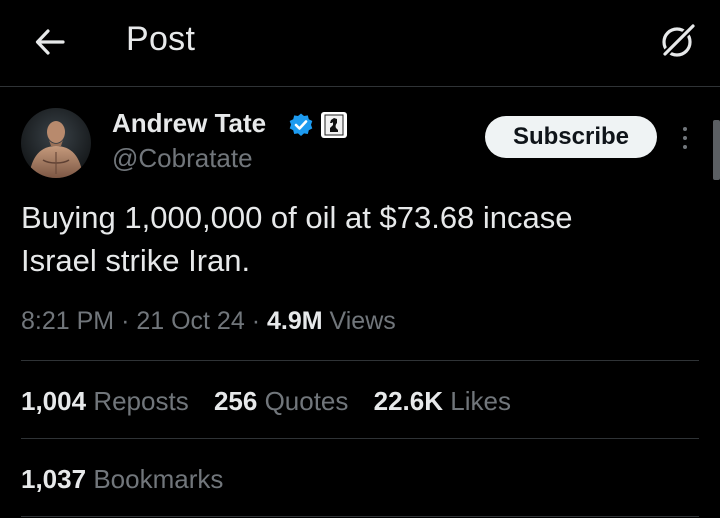  Describe the element at coordinates (158, 479) in the screenshot. I see `bookmarks-label: Bookmarks` at that location.